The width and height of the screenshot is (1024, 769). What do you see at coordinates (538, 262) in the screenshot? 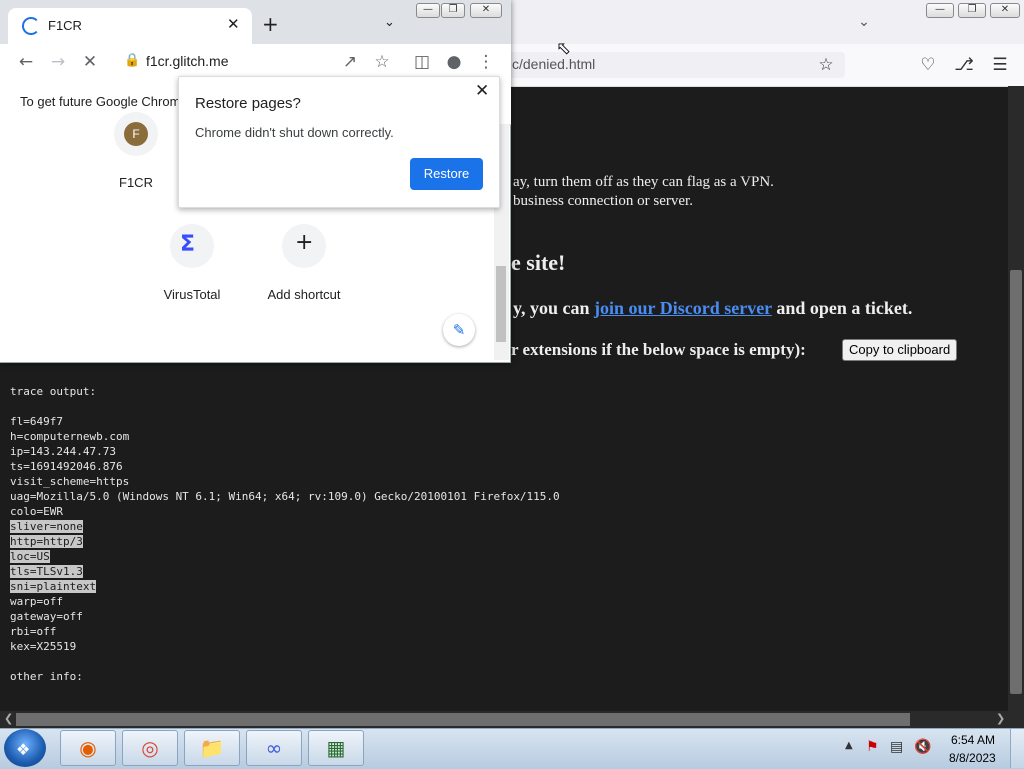
I see `page-heading: e site!` at bounding box center [538, 262].